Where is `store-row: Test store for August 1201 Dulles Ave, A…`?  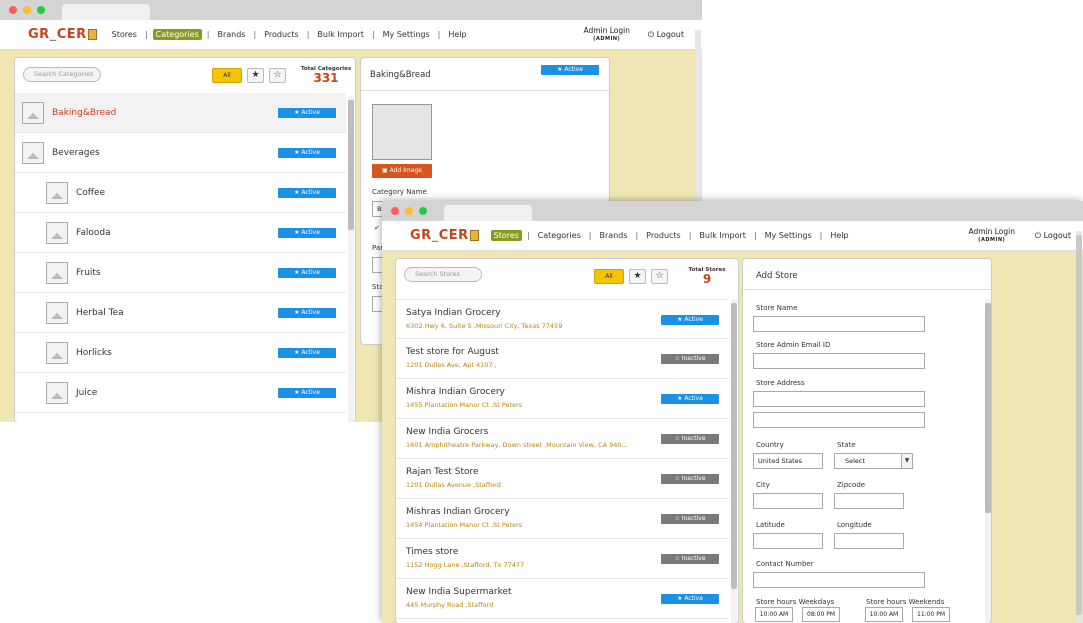
store-row: Test store for August 1201 Dulles Ave, A… is located at coordinates (562, 359).